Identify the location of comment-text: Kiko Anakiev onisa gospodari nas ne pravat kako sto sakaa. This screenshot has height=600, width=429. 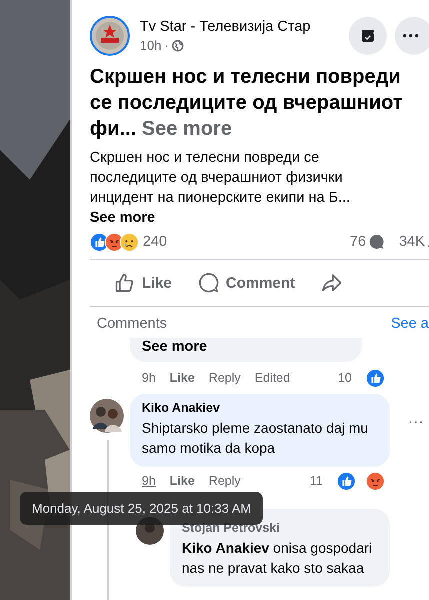
(278, 558).